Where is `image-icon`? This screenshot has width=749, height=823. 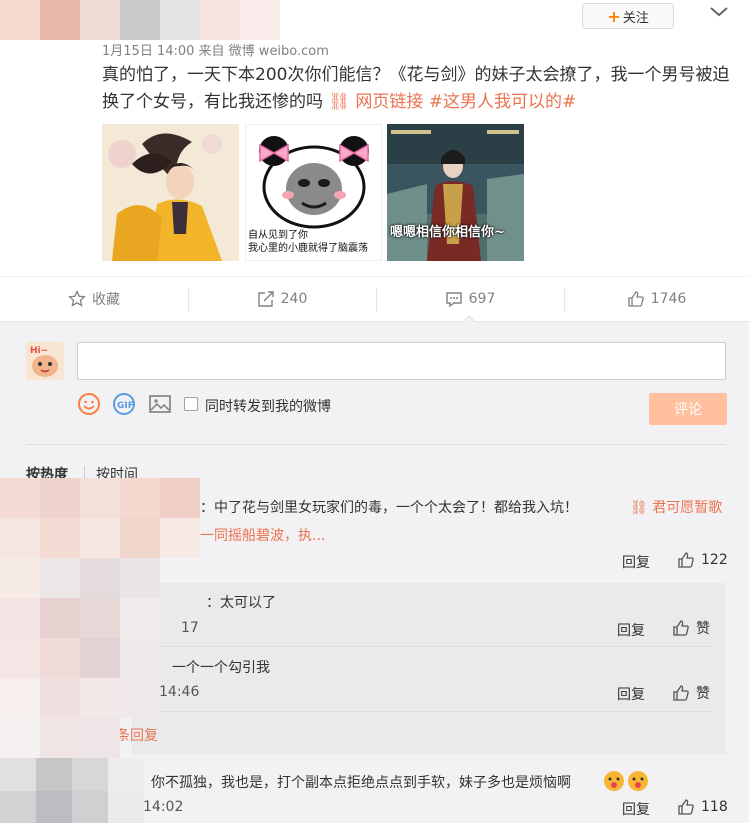 image-icon is located at coordinates (160, 404).